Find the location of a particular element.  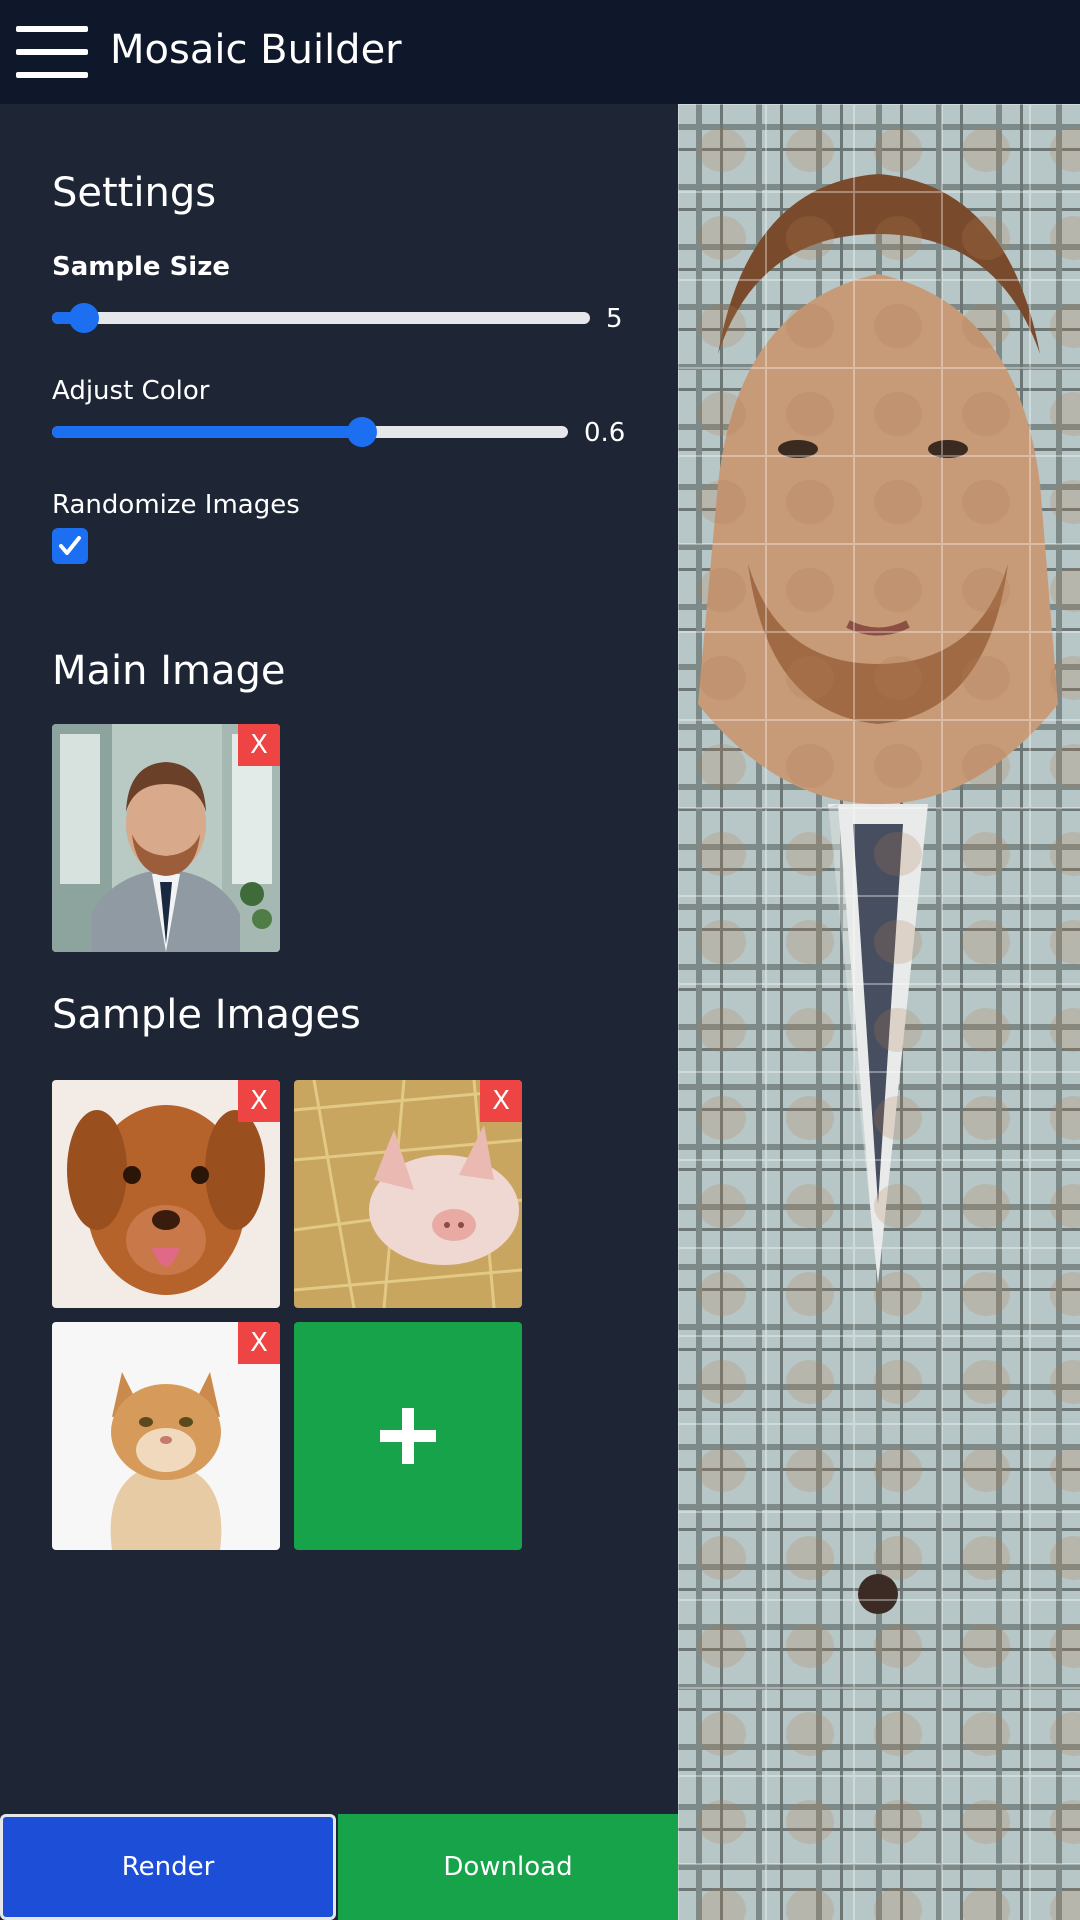

randomize-images-checkbox is located at coordinates (70, 546).